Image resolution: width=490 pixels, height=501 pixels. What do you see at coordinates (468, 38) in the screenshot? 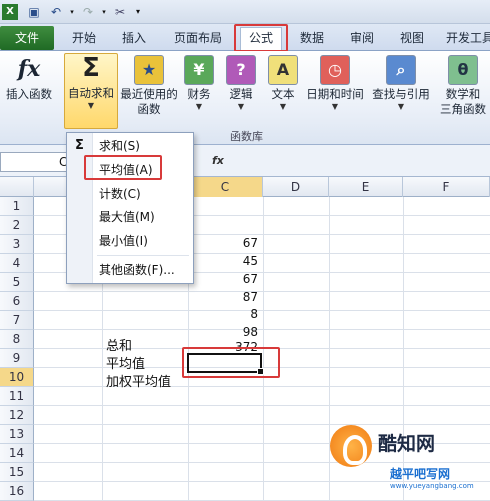
I see `tab-developer: 开发工具` at bounding box center [468, 38].